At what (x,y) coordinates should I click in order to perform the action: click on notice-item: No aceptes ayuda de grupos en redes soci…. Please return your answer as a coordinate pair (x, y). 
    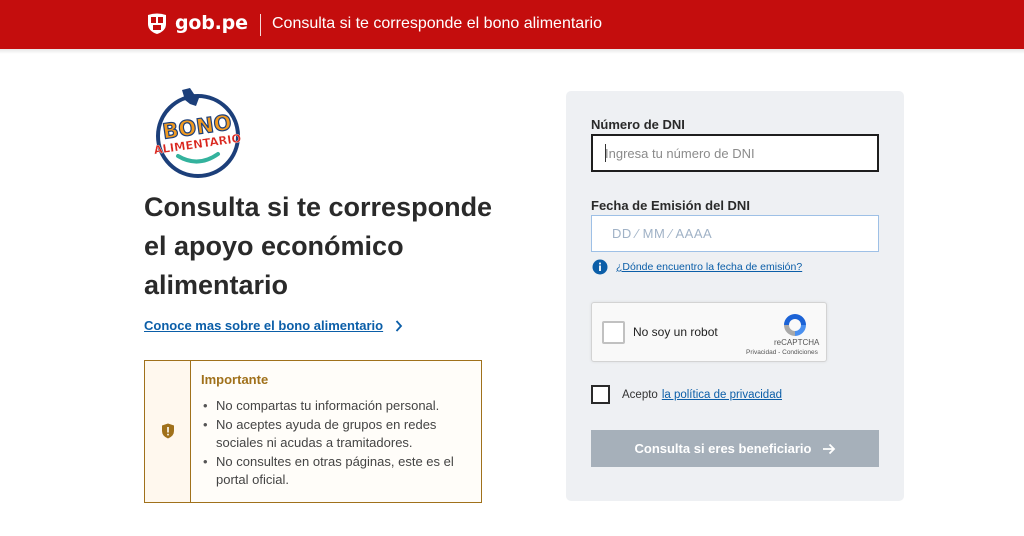
    Looking at the image, I should click on (337, 434).